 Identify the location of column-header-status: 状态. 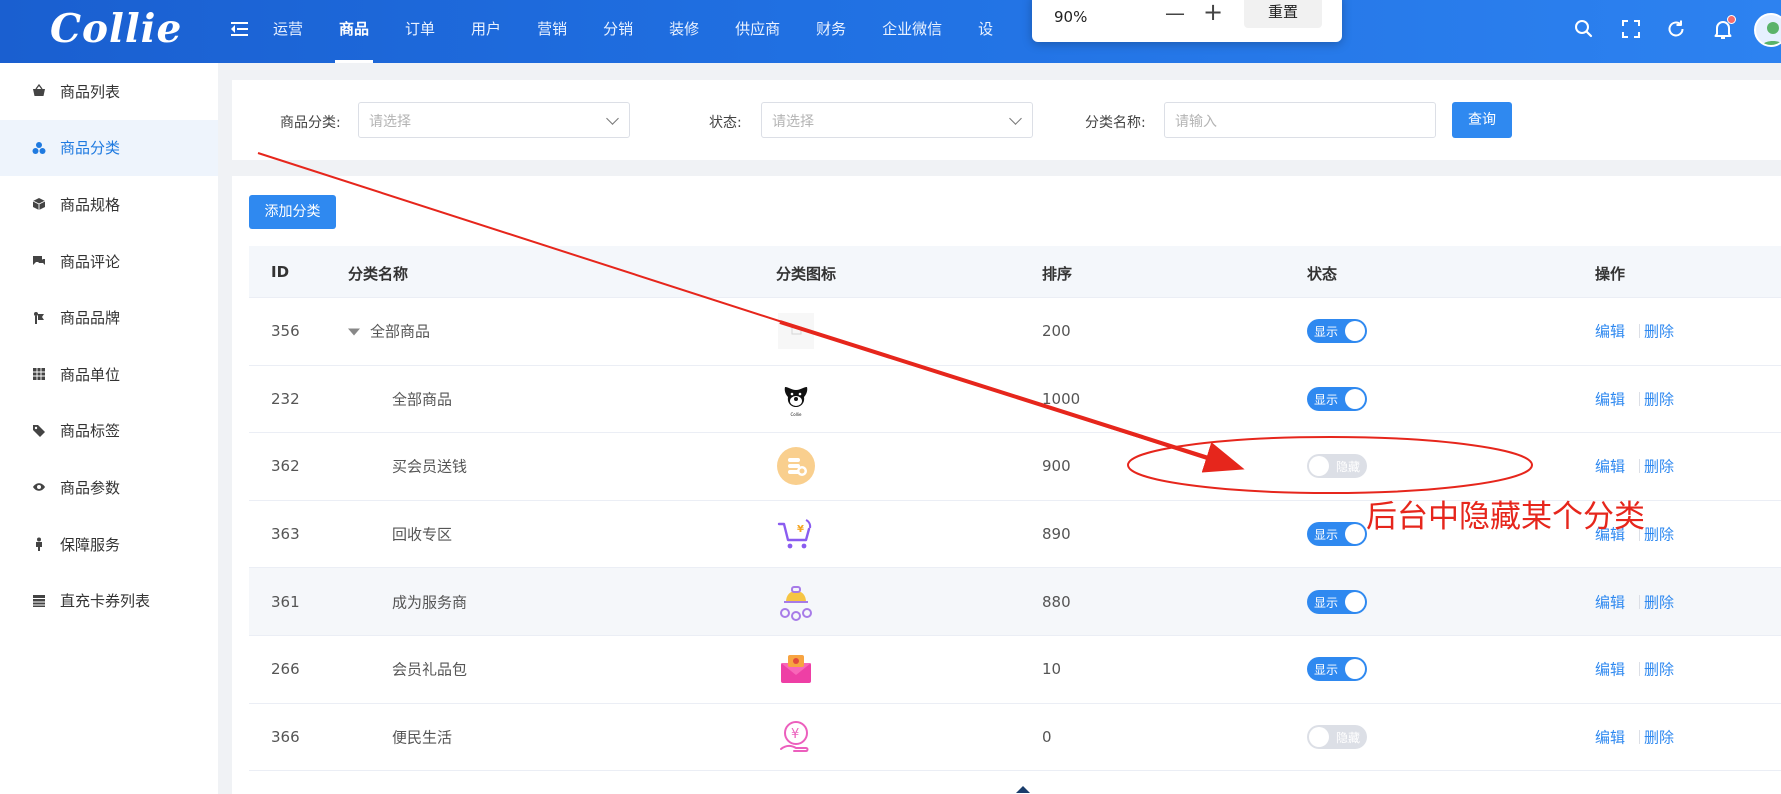
(1322, 274).